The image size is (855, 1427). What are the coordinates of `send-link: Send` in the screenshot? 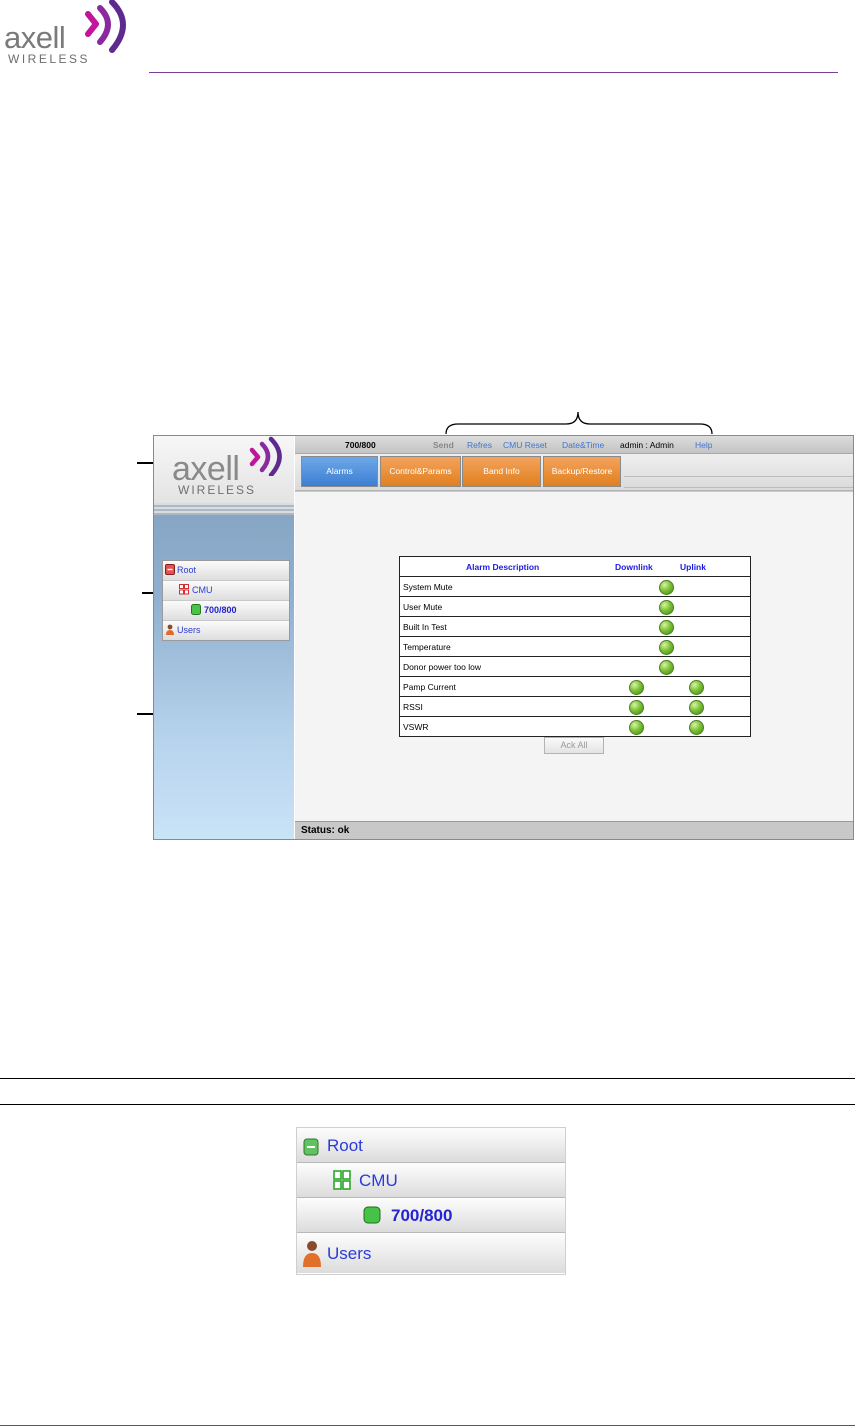 It's located at (443, 445).